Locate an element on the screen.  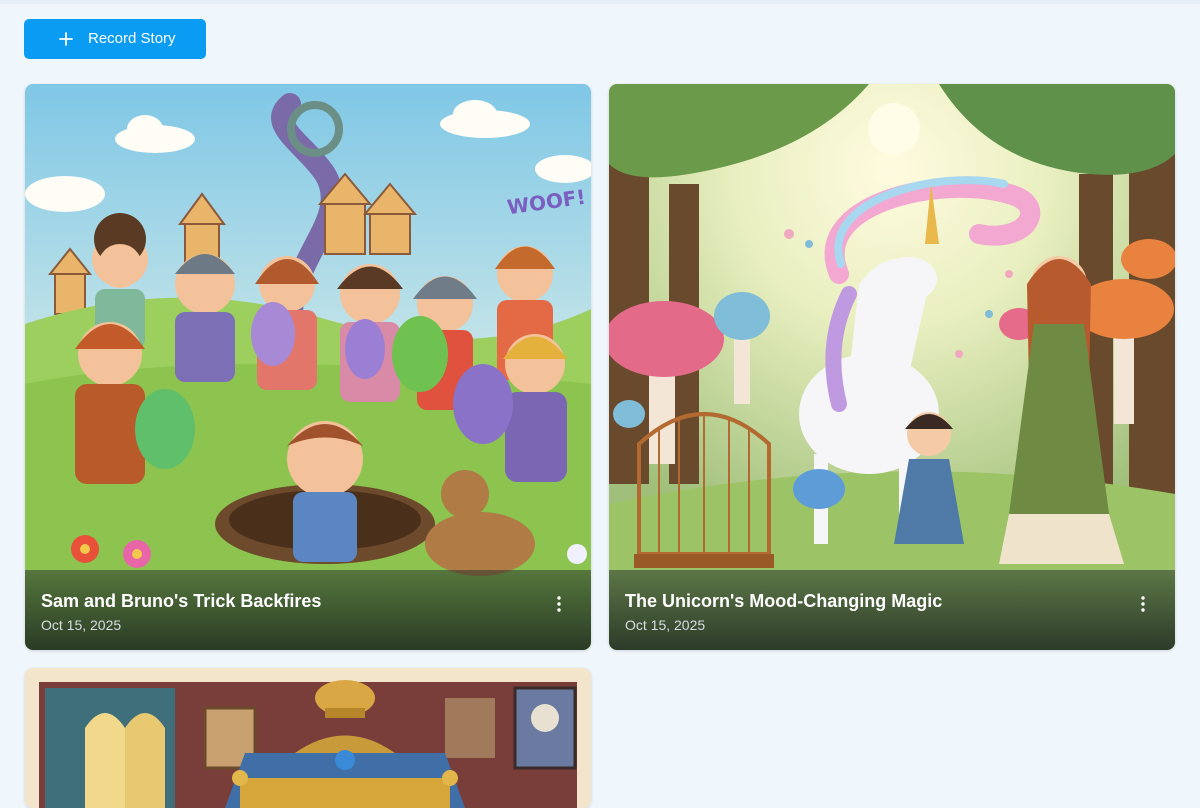
story-title: The Unicorn's Mood-Changing Magic is located at coordinates (784, 601).